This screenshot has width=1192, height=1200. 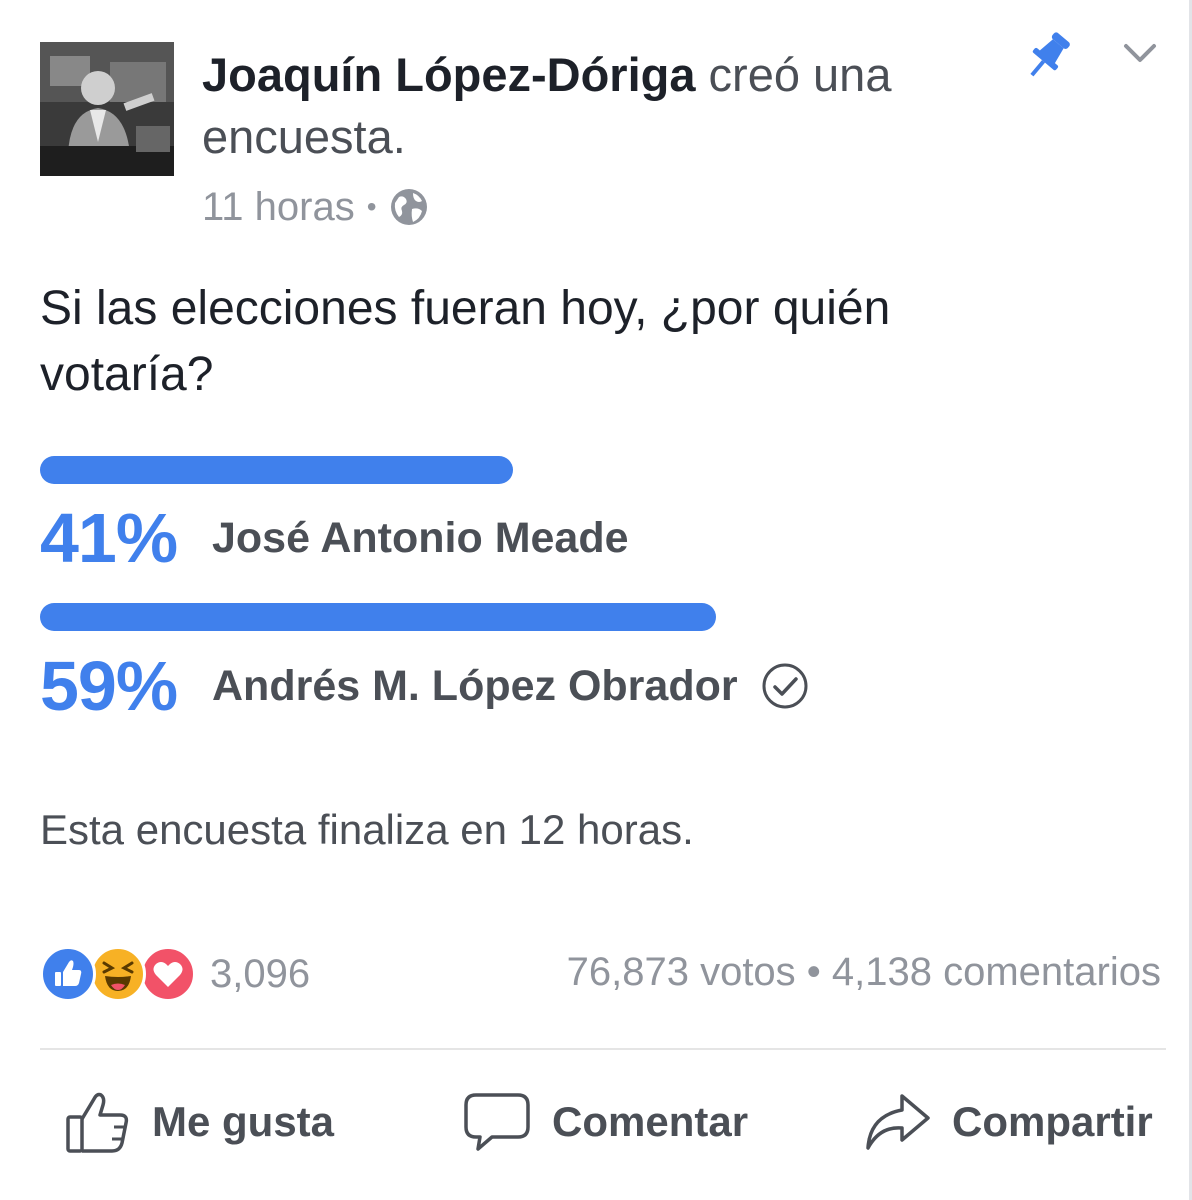 What do you see at coordinates (68, 974) in the screenshot?
I see `like-reaction-icon` at bounding box center [68, 974].